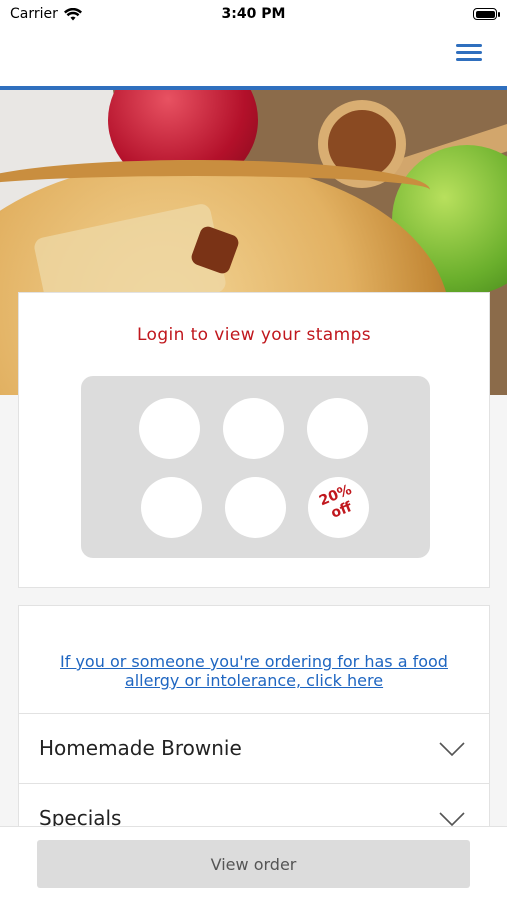  What do you see at coordinates (140, 748) in the screenshot?
I see `category-label: Homemade Brownie` at bounding box center [140, 748].